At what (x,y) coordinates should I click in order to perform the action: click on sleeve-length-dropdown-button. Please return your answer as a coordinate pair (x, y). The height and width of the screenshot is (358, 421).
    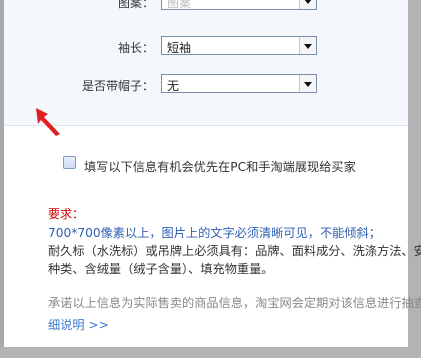
    Looking at the image, I should click on (307, 45).